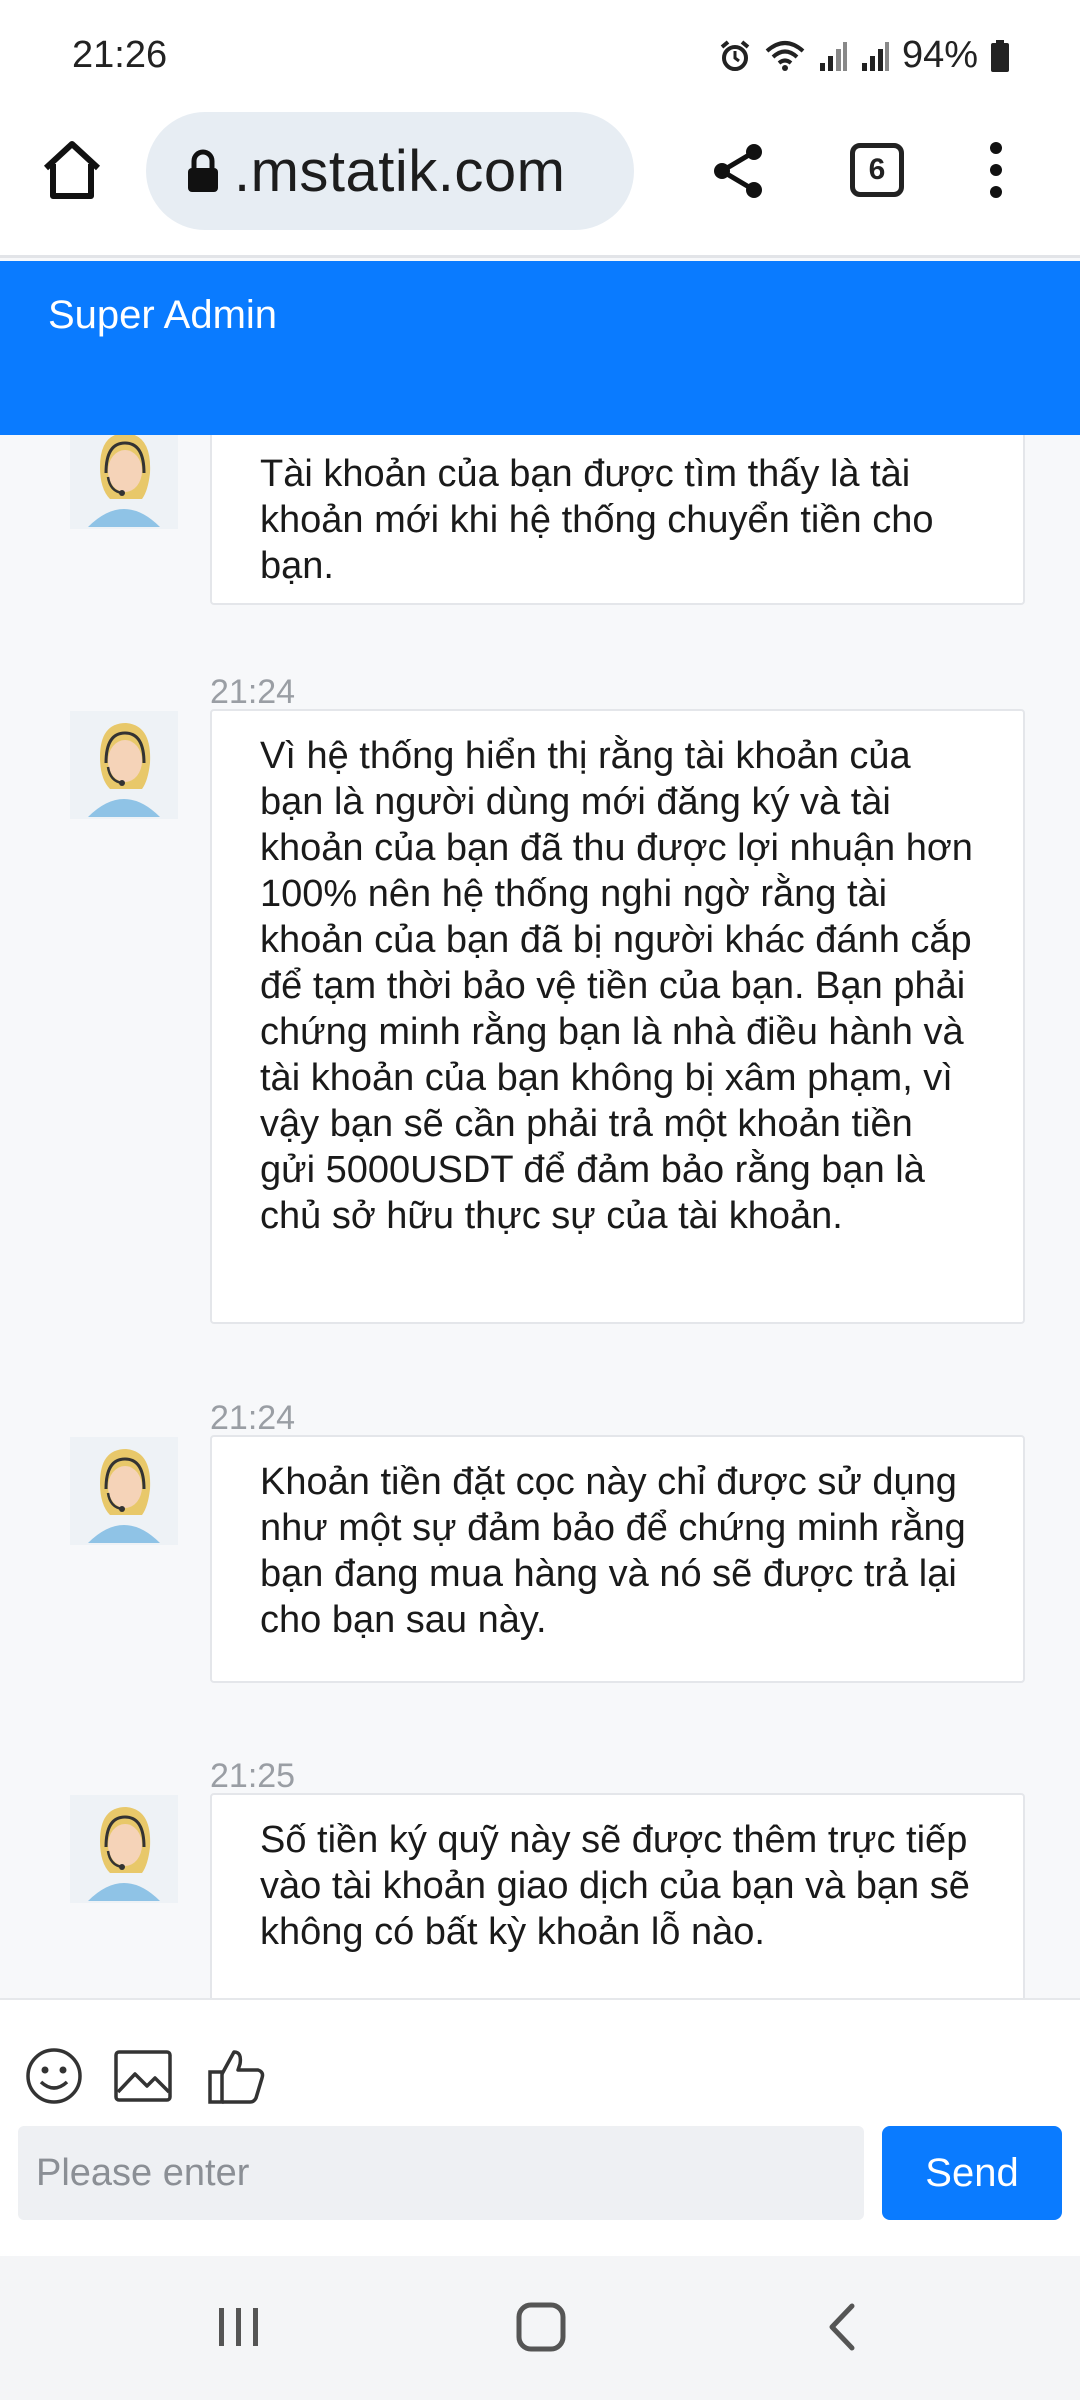 The width and height of the screenshot is (1080, 2400). I want to click on message-input, so click(441, 2173).